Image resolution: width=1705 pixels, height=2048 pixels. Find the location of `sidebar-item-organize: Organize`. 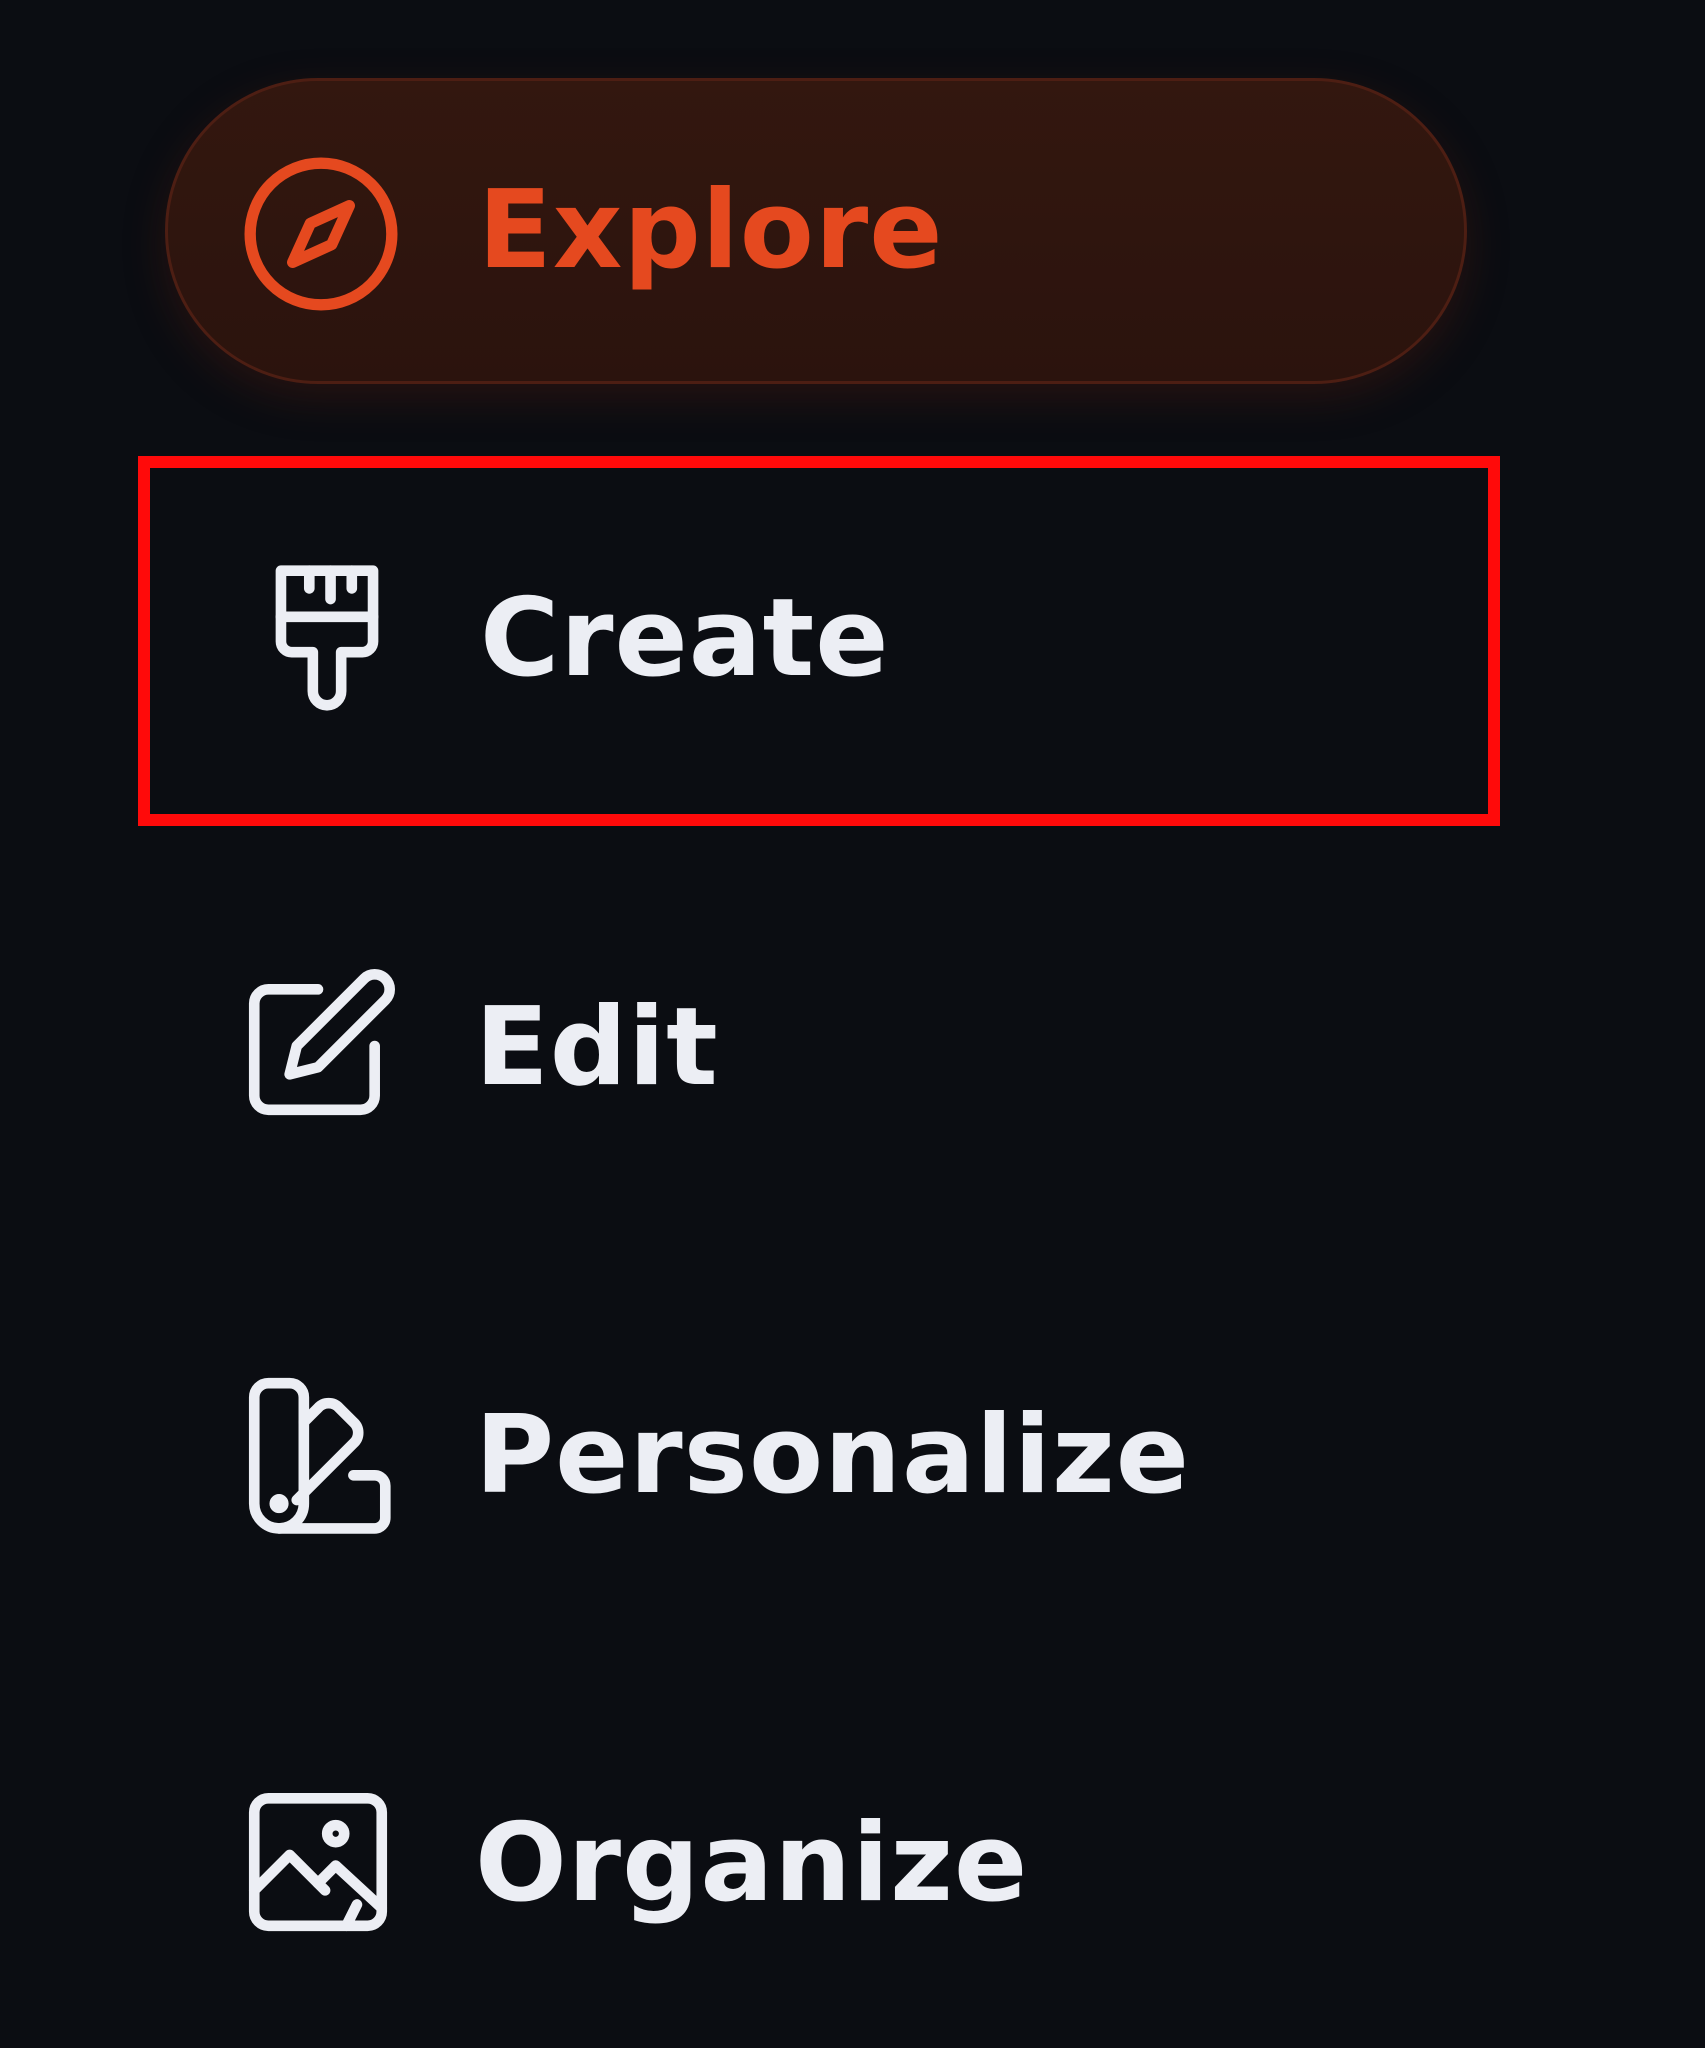

sidebar-item-organize: Organize is located at coordinates (816, 1863).